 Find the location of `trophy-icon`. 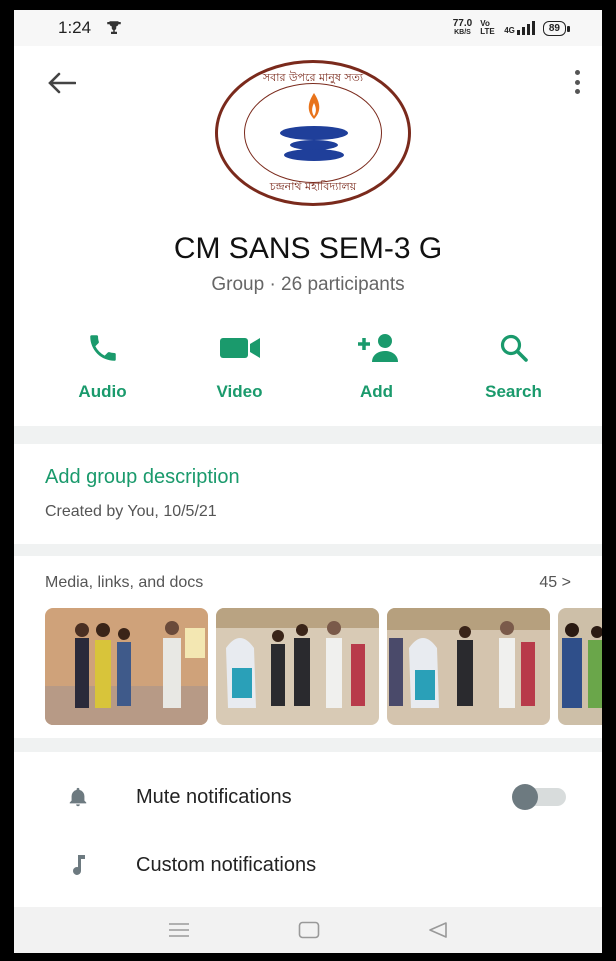

trophy-icon is located at coordinates (114, 27).